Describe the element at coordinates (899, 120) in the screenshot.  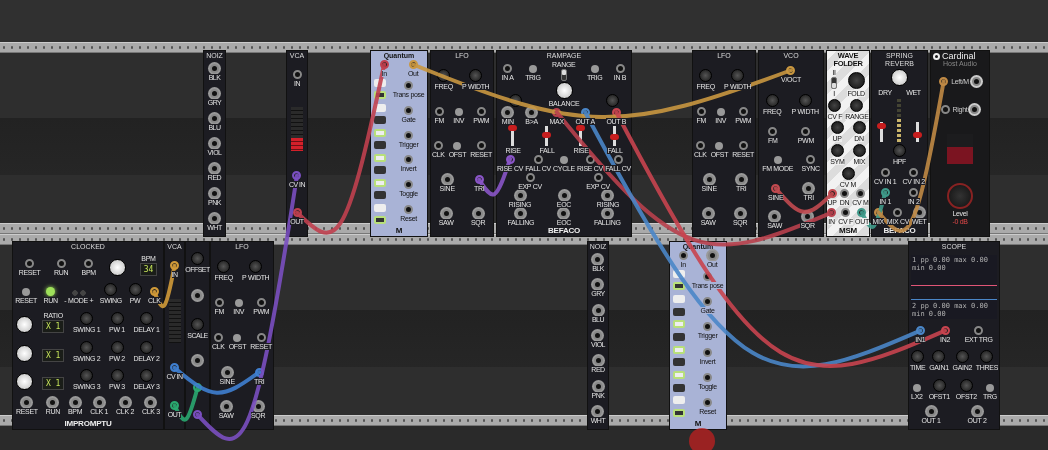
I see `vu-meter` at that location.